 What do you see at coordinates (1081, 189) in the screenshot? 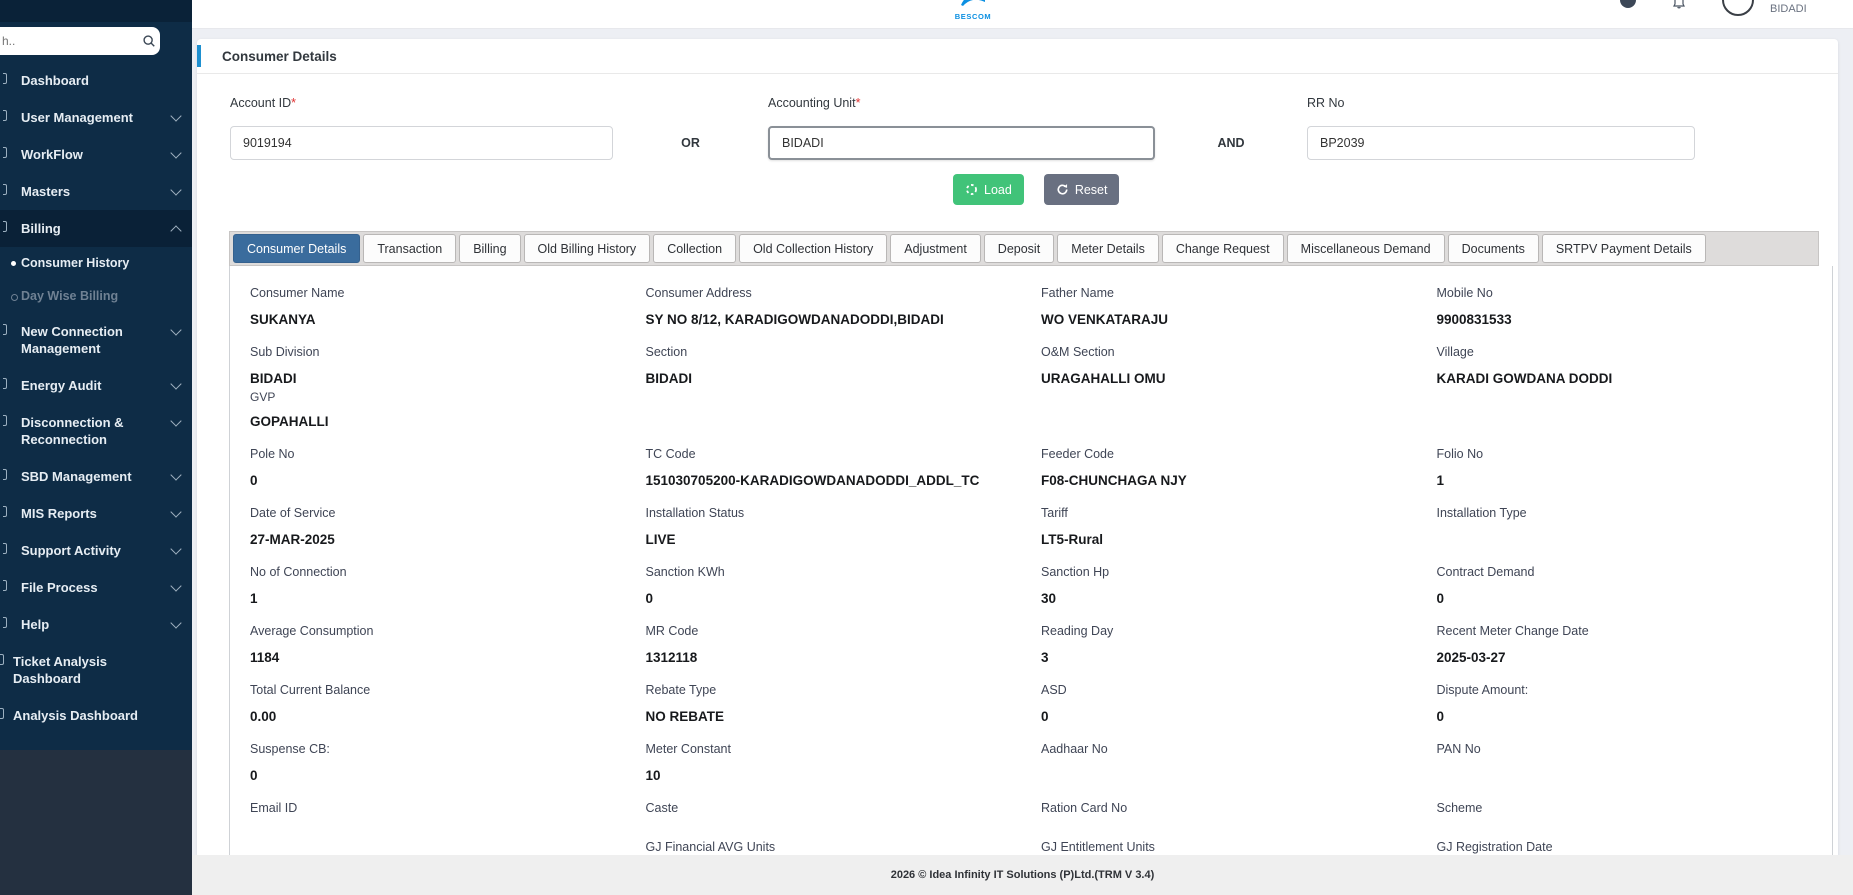
I see `reset-button: Reset` at bounding box center [1081, 189].